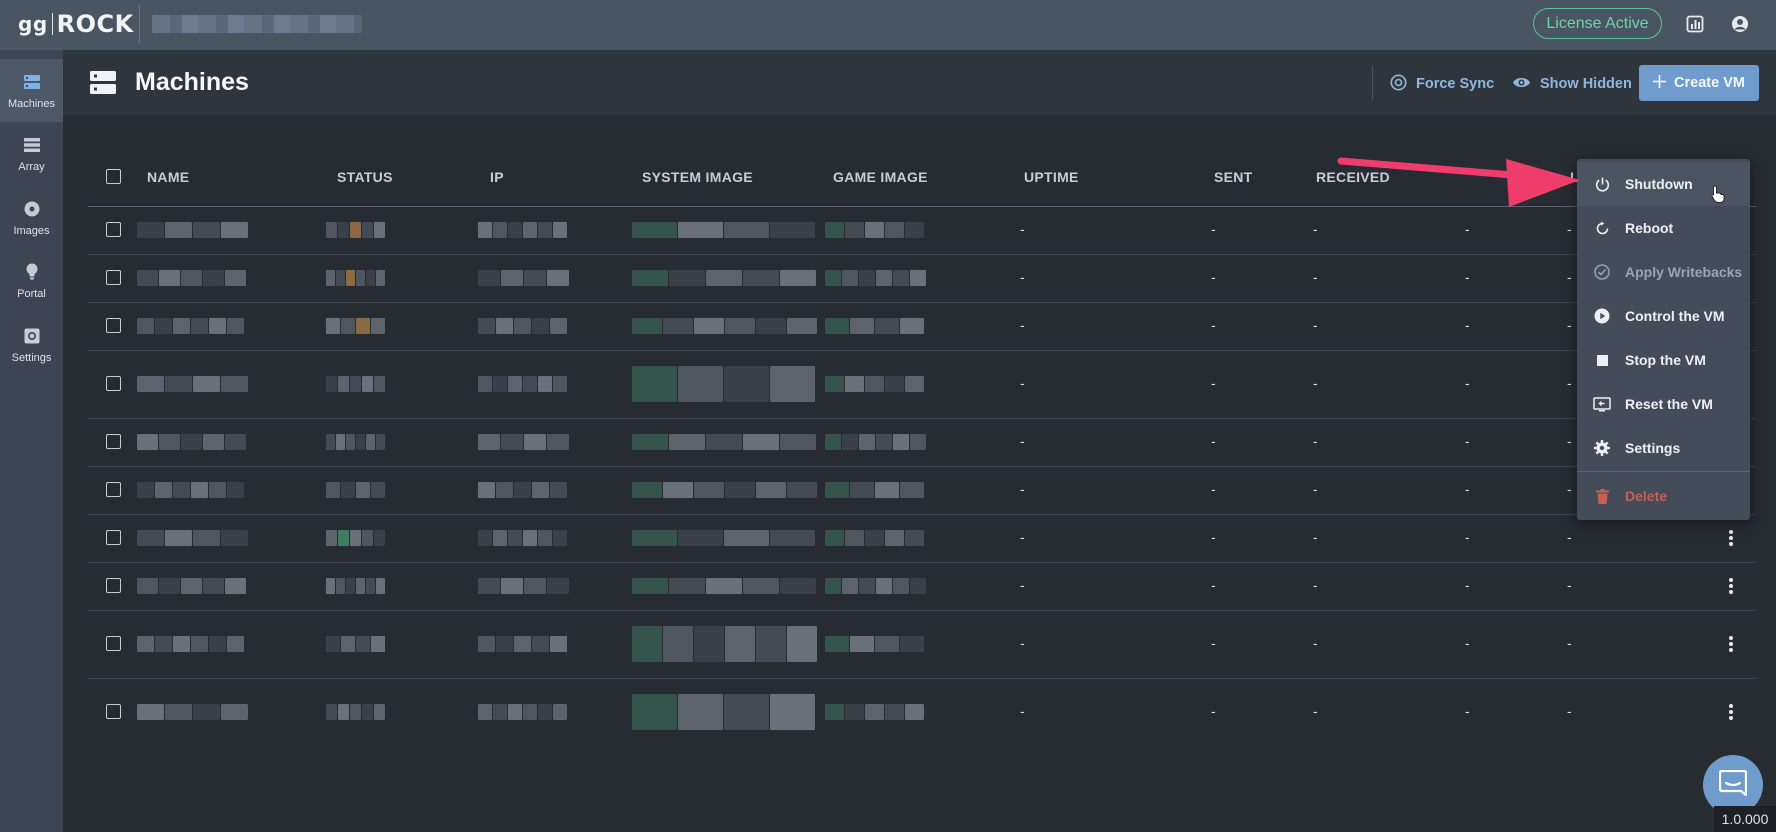  Describe the element at coordinates (168, 177) in the screenshot. I see `column-header-name: NAME` at that location.